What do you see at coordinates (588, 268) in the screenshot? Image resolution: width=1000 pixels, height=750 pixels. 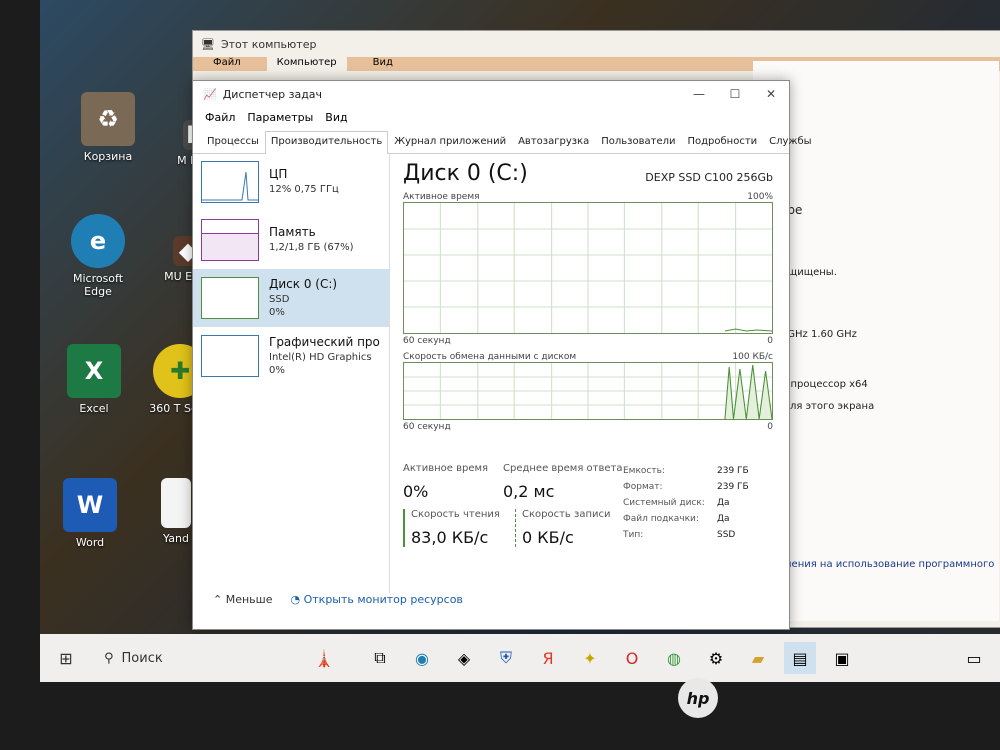 I see `active-time-graph` at bounding box center [588, 268].